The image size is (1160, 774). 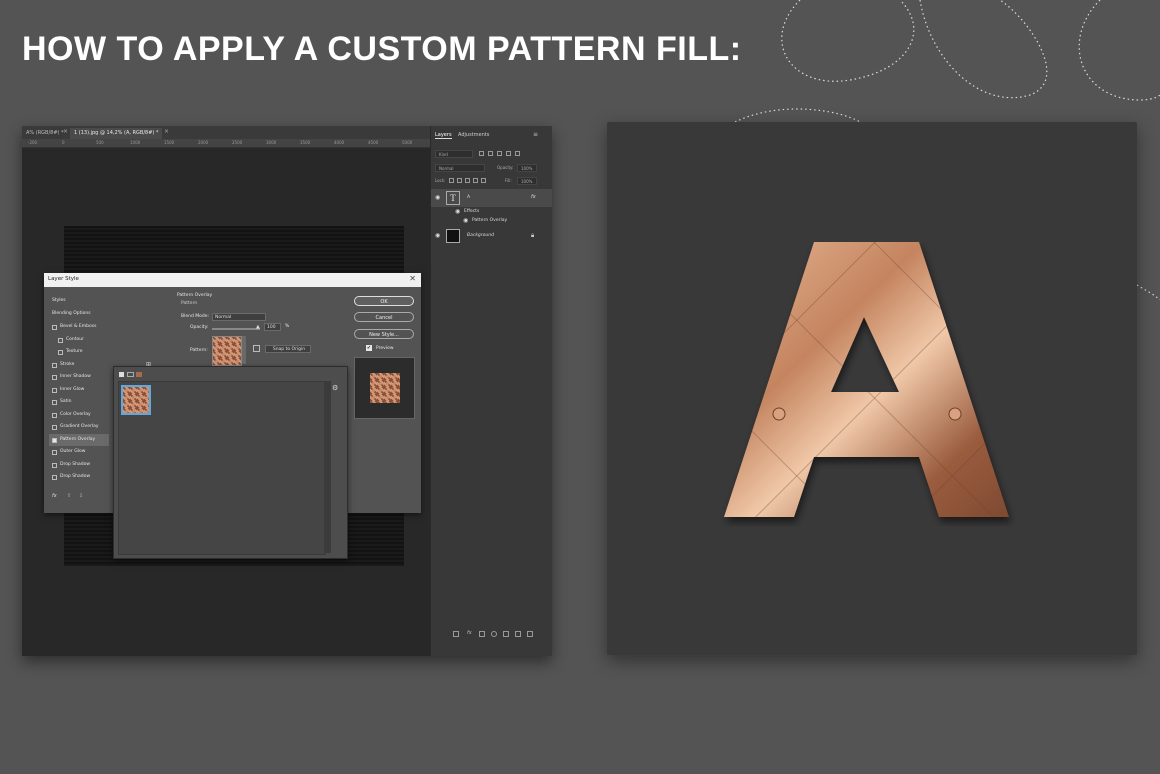 What do you see at coordinates (527, 181) in the screenshot?
I see `fill-field: 100%` at bounding box center [527, 181].